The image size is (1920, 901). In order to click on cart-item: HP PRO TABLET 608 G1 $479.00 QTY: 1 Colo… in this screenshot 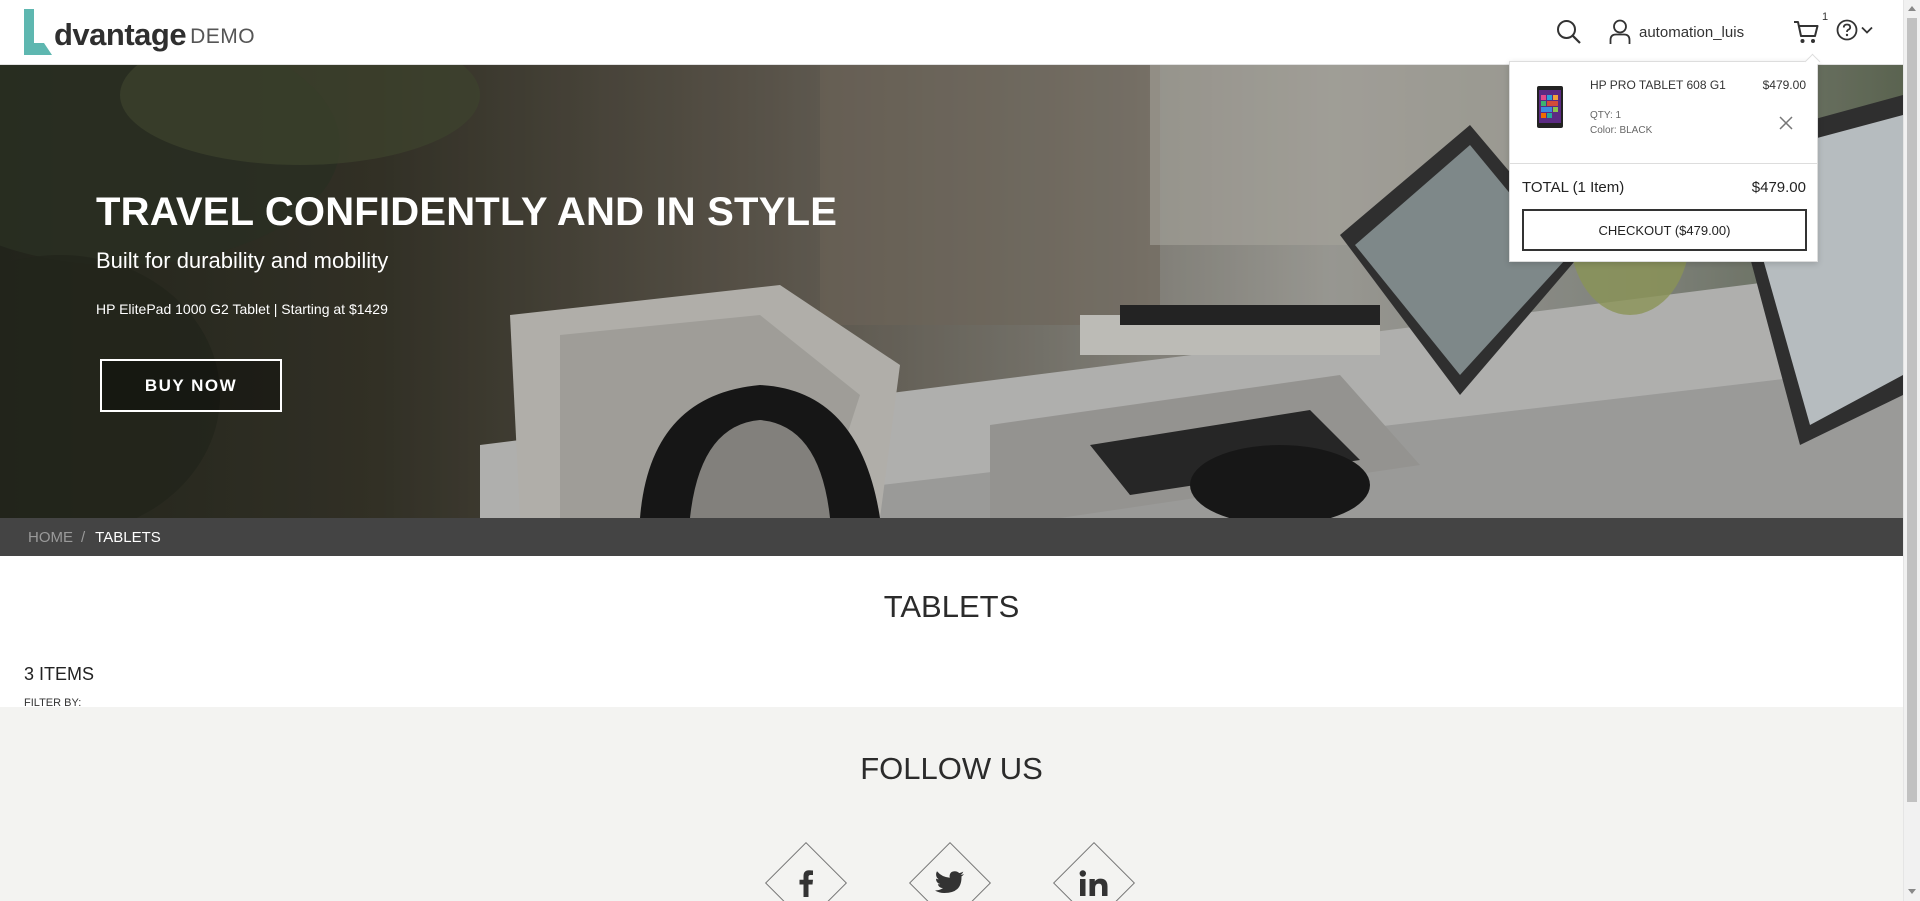, I will do `click(1663, 113)`.